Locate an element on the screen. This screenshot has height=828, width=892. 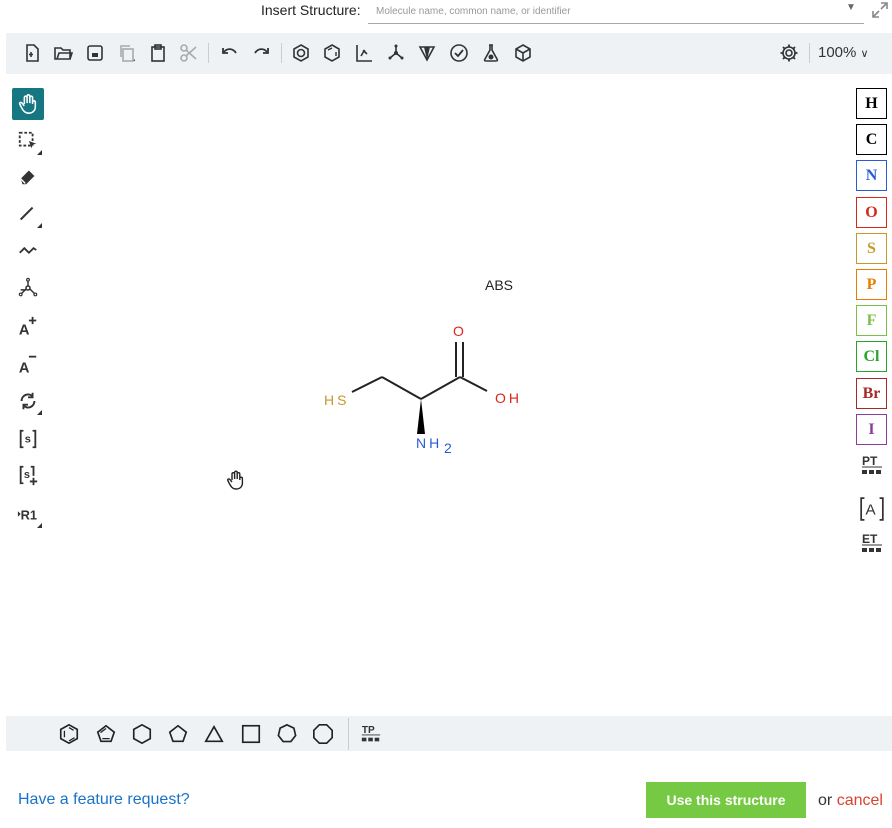
rgroup-icon: R1 is located at coordinates (28, 514).